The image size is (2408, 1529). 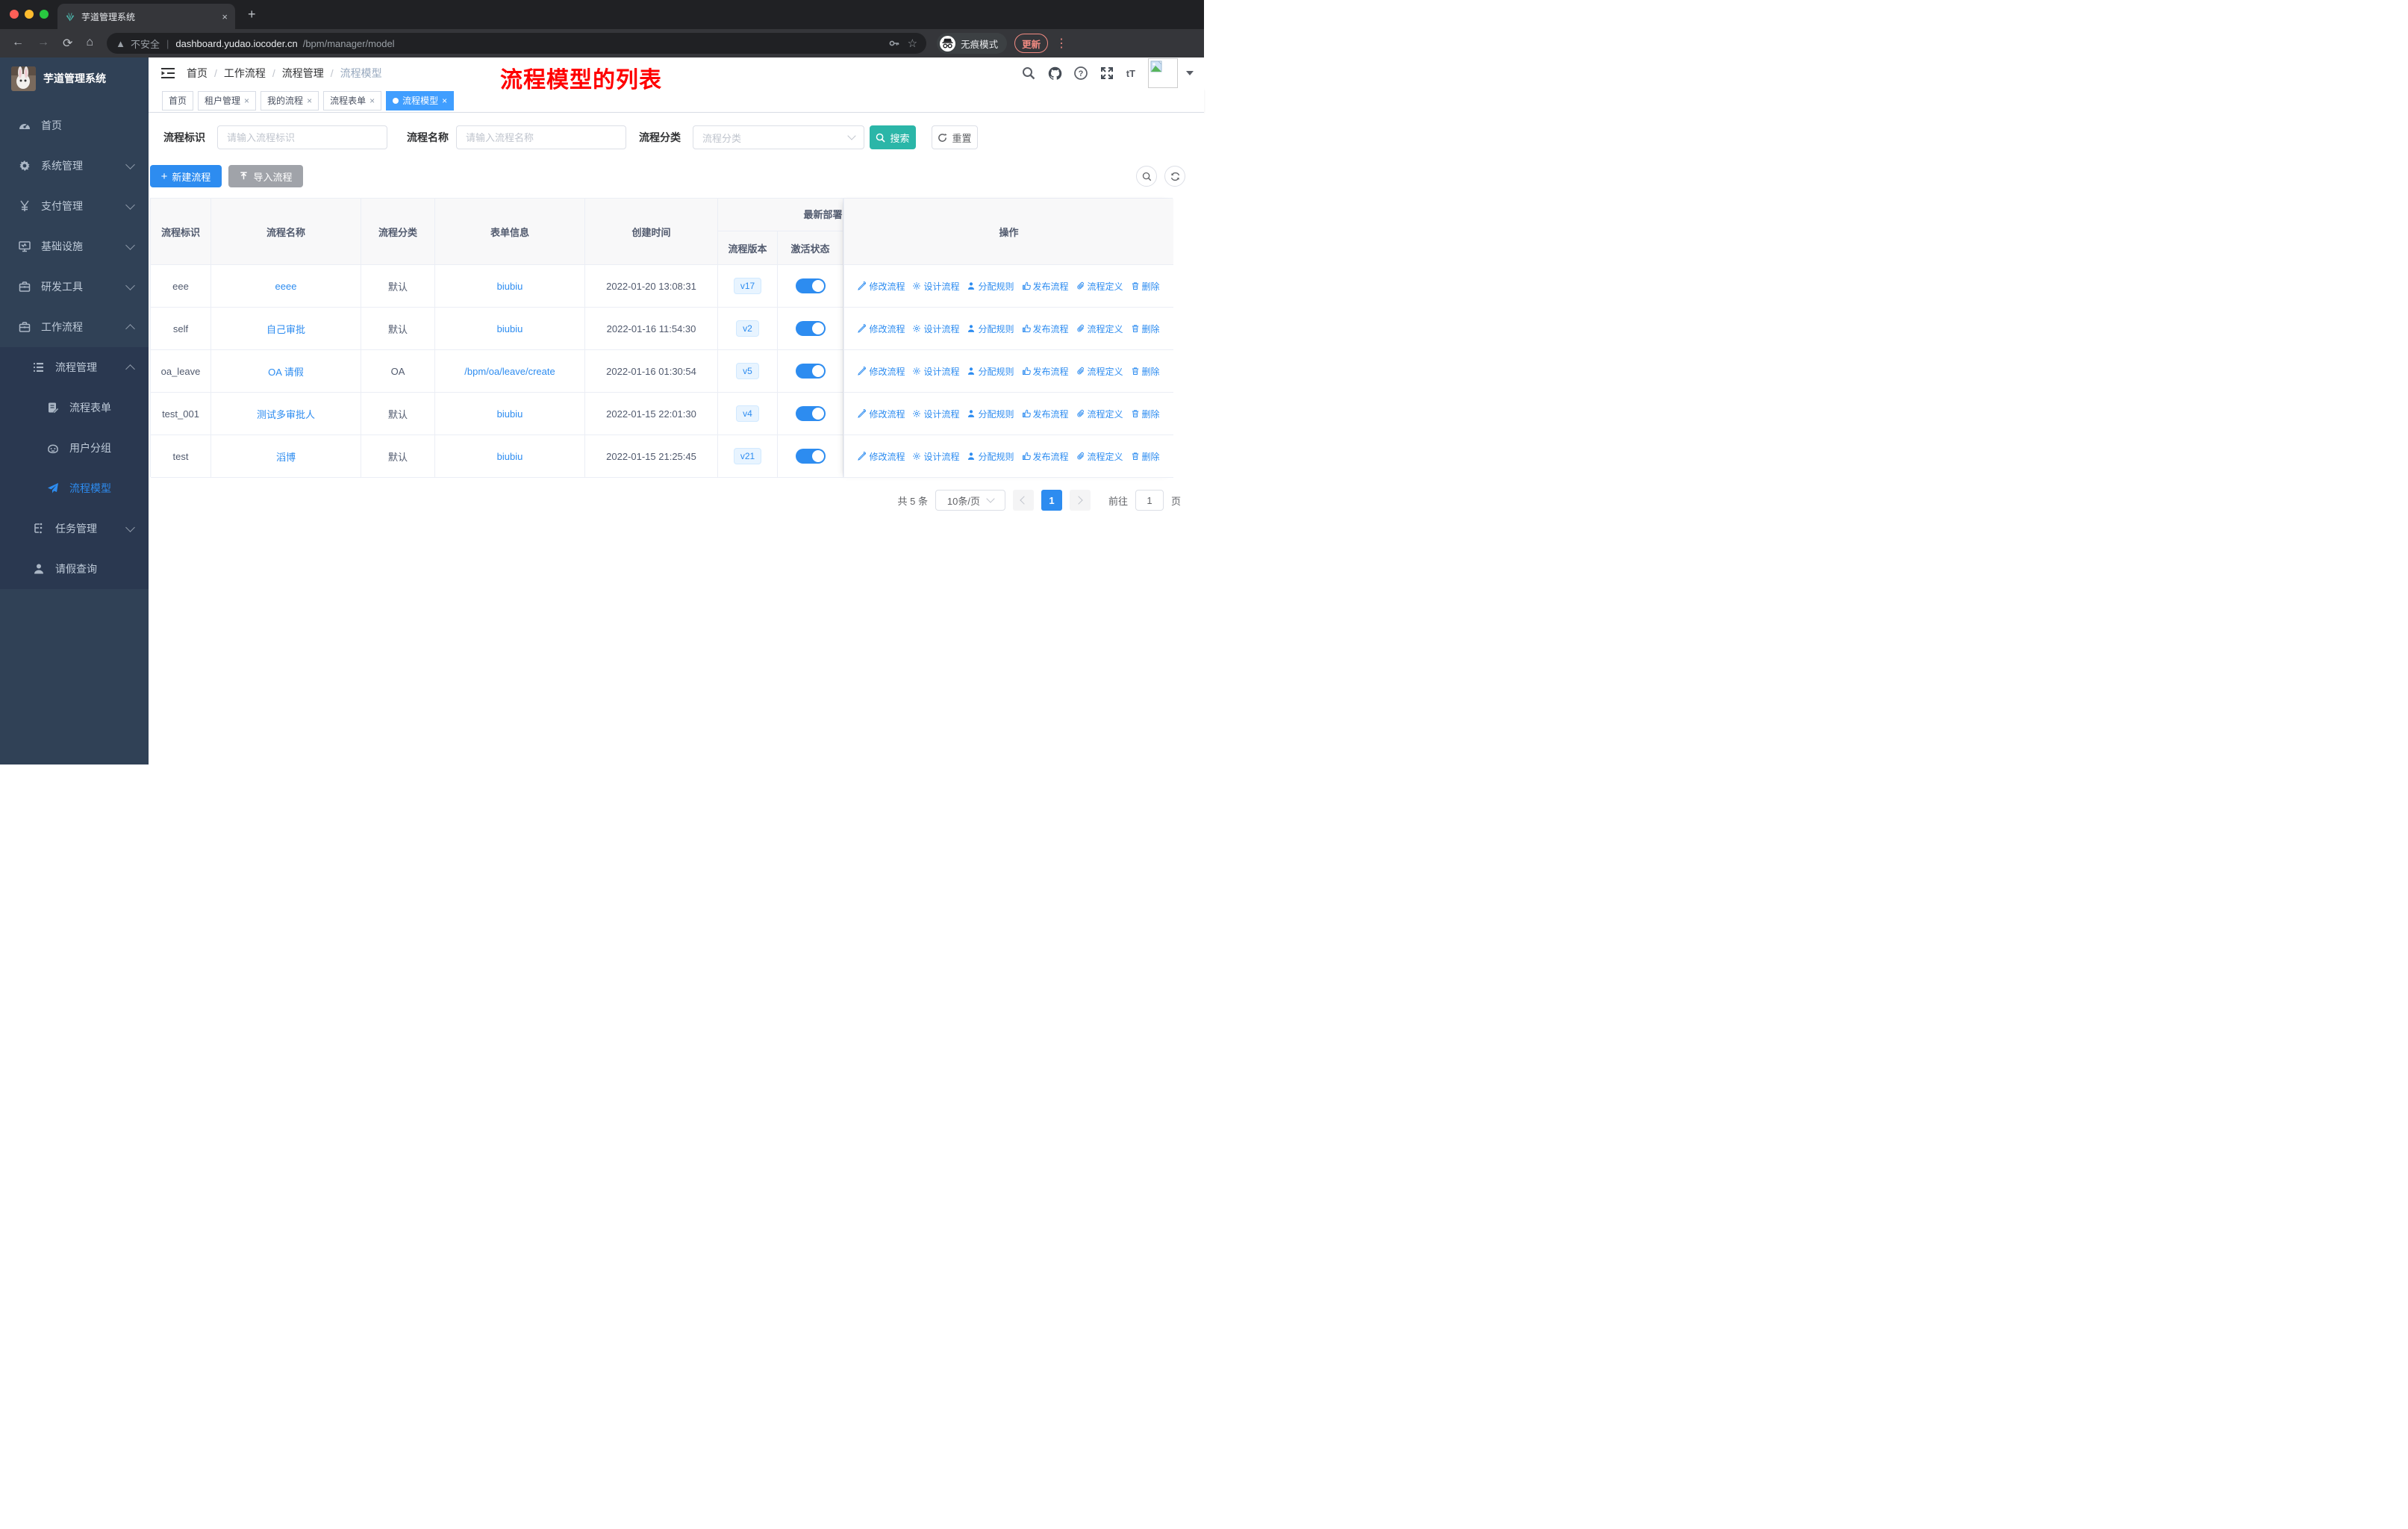 What do you see at coordinates (74, 528) in the screenshot?
I see `sidebar-item-任务管理: 任务管理` at bounding box center [74, 528].